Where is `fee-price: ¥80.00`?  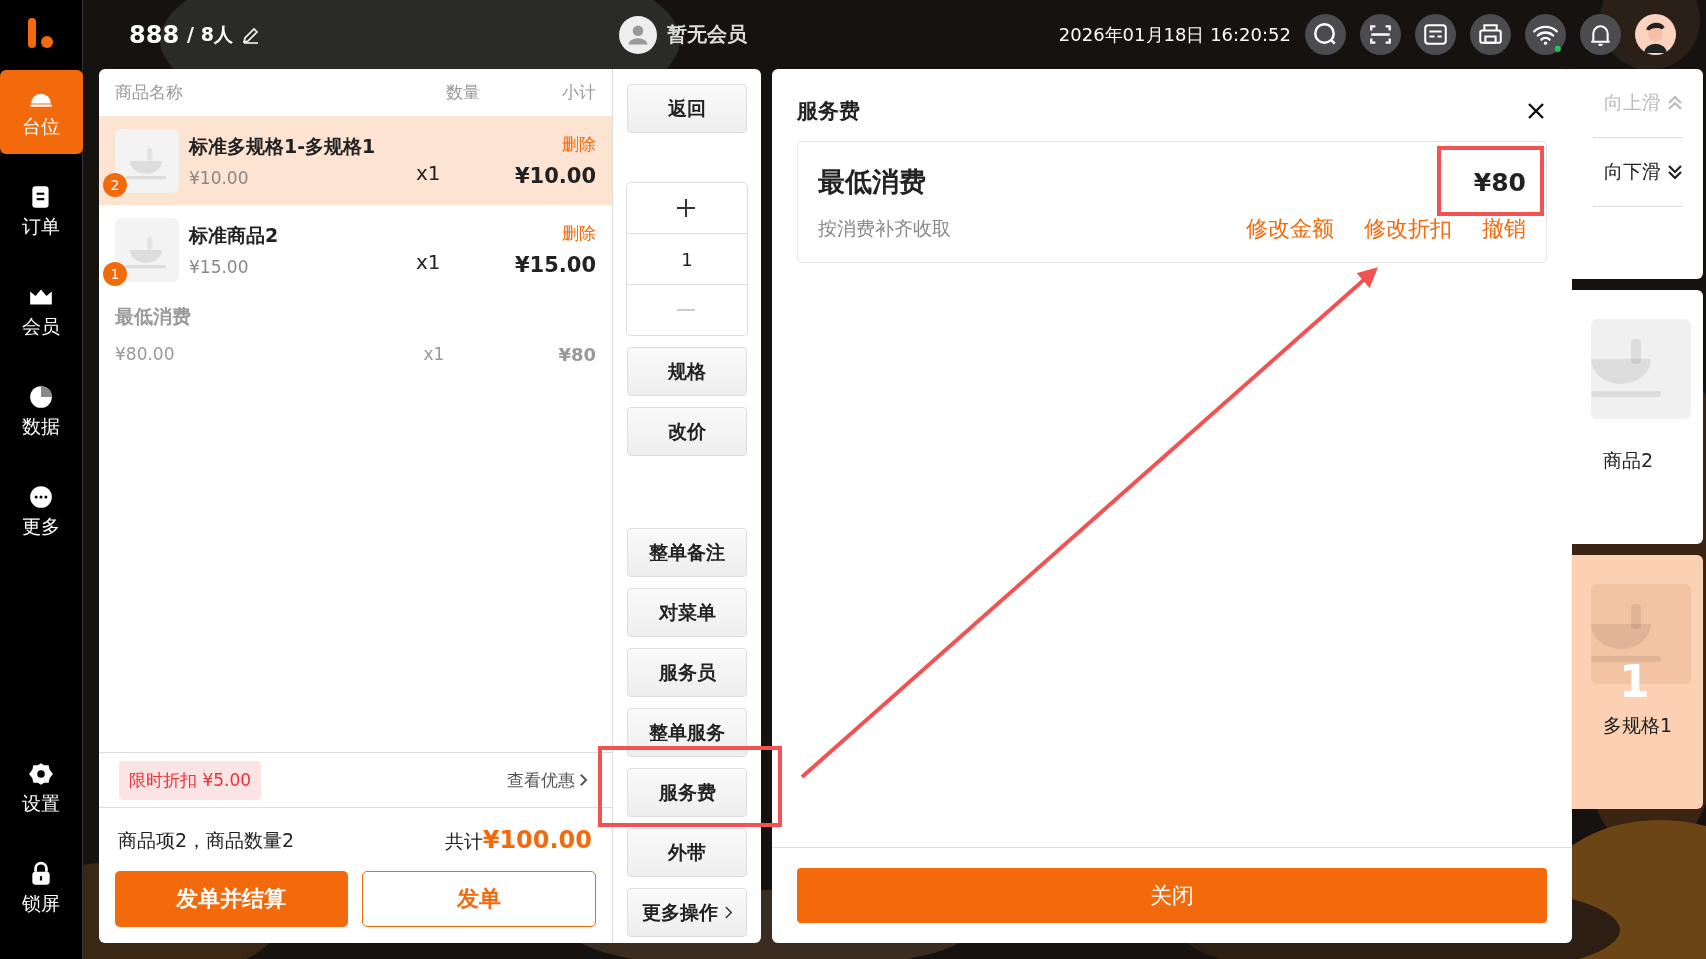
fee-price: ¥80.00 is located at coordinates (145, 354).